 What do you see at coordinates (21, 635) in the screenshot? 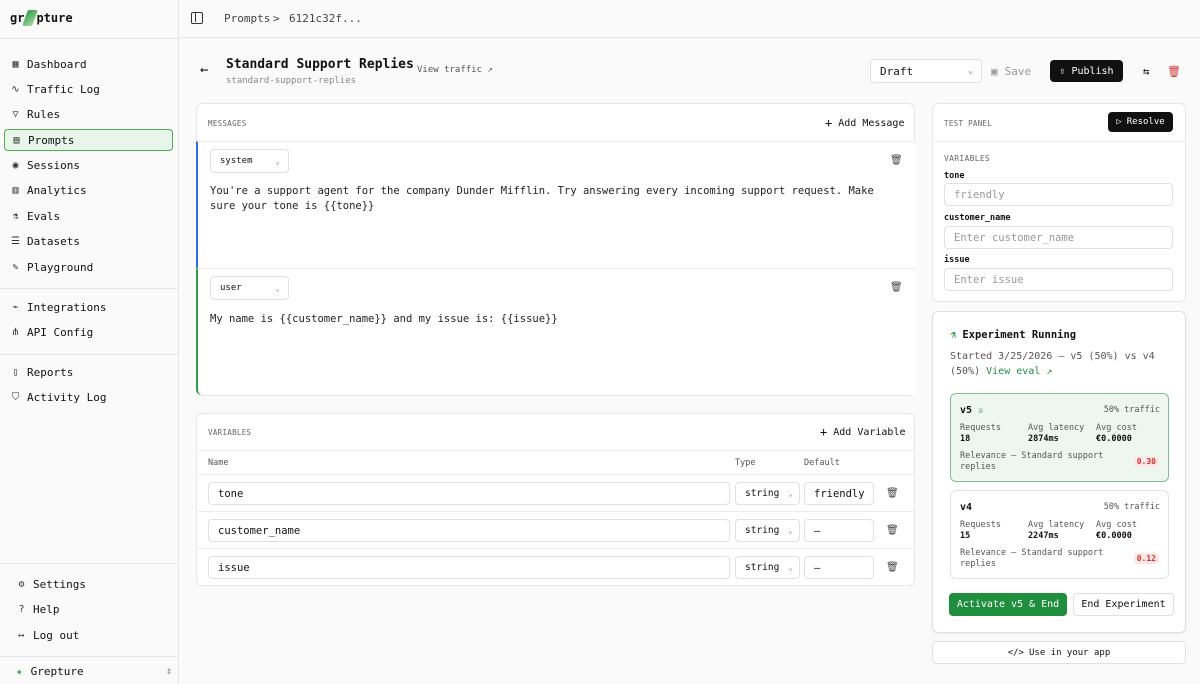
I see `logout-icon: ↦` at bounding box center [21, 635].